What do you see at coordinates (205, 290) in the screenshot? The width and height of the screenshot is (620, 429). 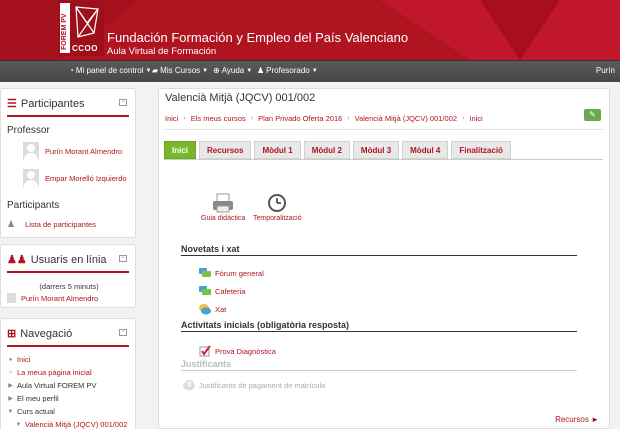 I see `forum-icon` at bounding box center [205, 290].